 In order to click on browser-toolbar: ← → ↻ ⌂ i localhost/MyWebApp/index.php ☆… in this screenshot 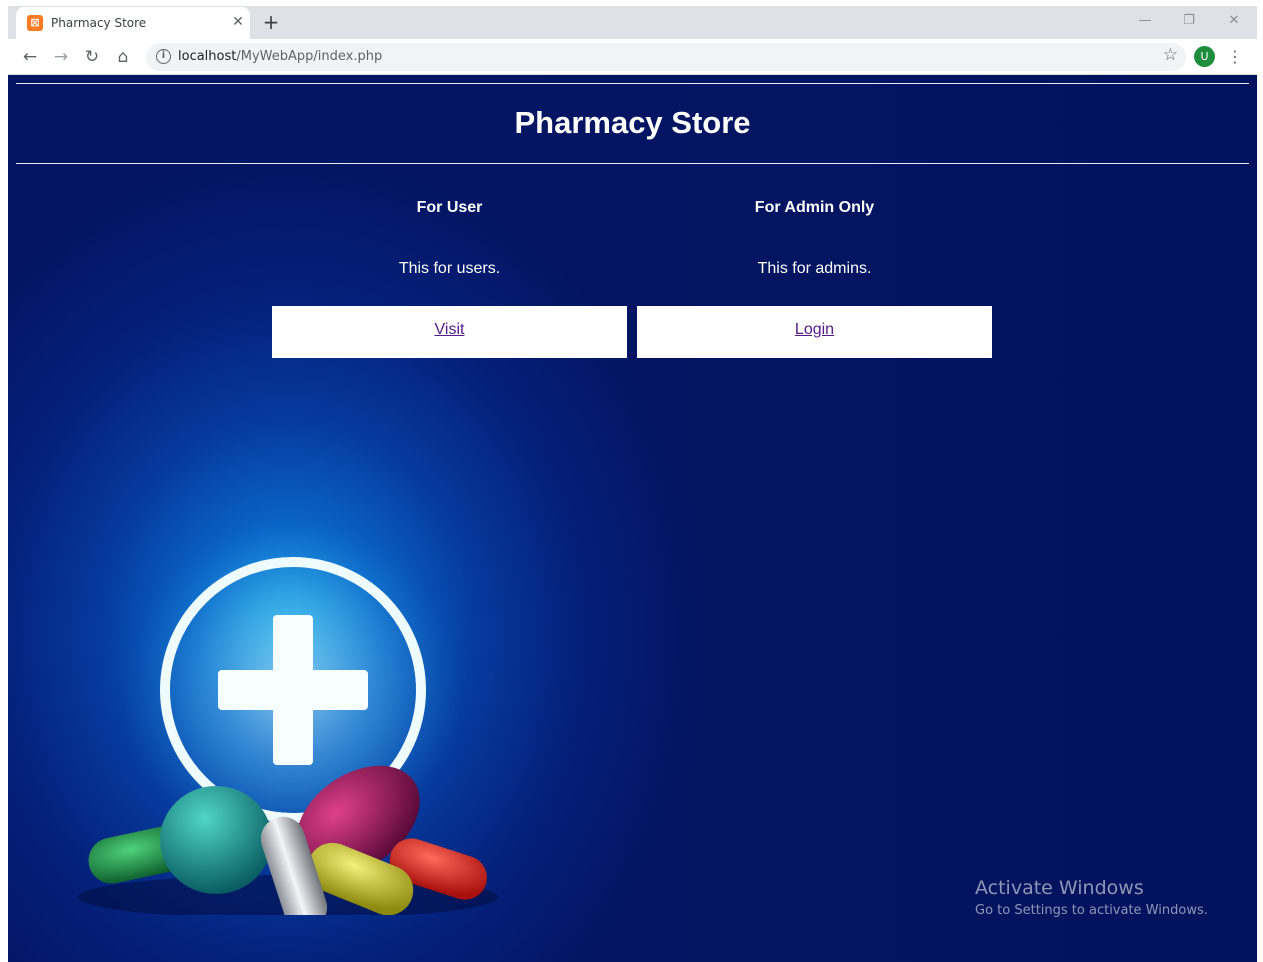, I will do `click(632, 57)`.